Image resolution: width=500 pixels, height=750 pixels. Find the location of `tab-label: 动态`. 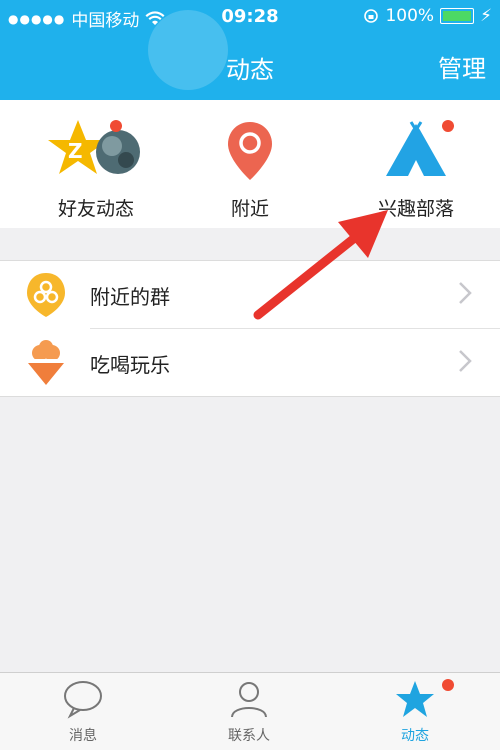

tab-label: 动态 is located at coordinates (415, 736).